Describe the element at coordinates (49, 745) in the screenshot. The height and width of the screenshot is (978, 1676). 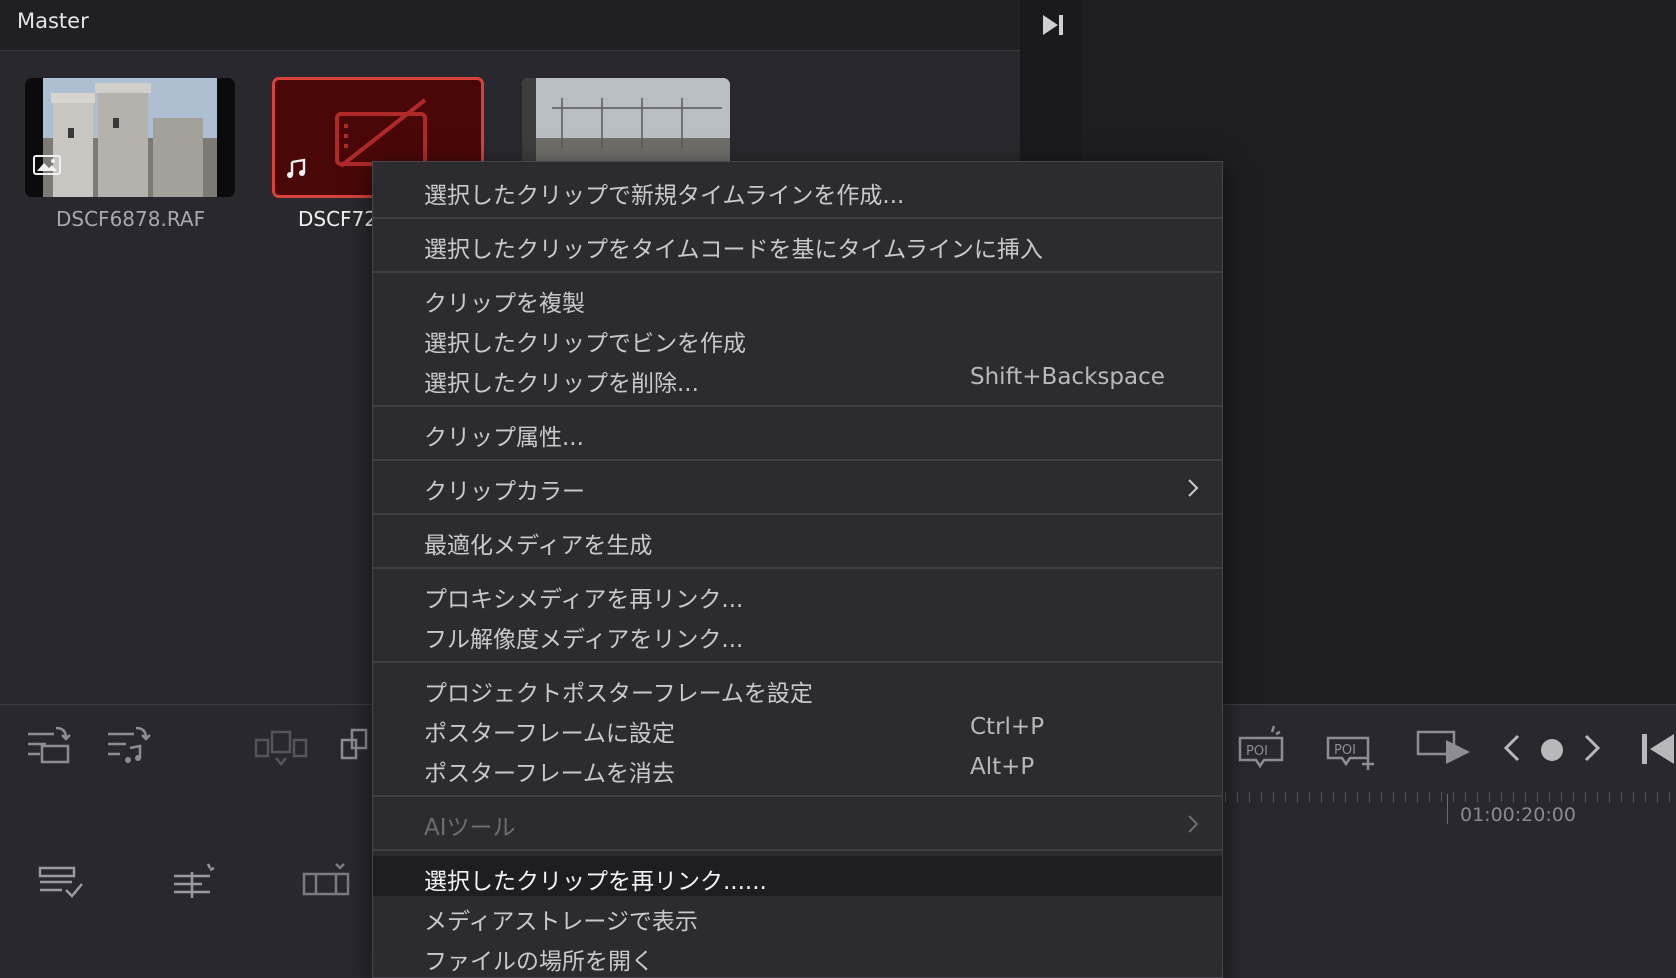
I see `insert-video-icon` at that location.